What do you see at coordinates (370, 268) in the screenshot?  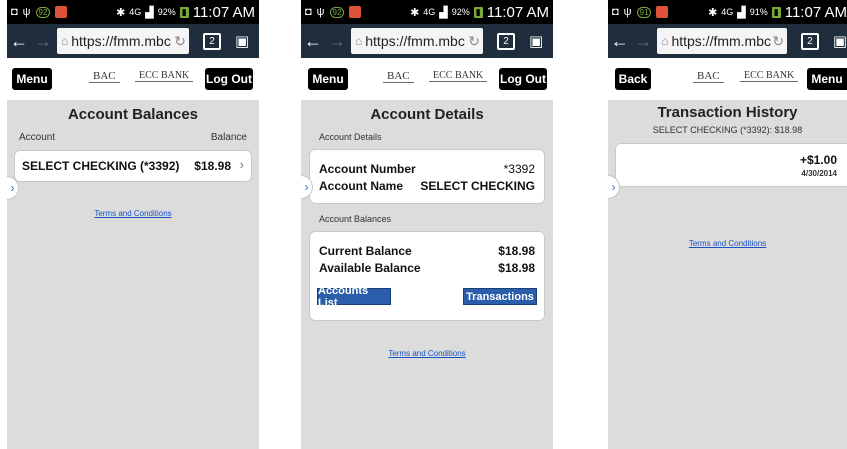 I see `available-balance-label: Available Balance` at bounding box center [370, 268].